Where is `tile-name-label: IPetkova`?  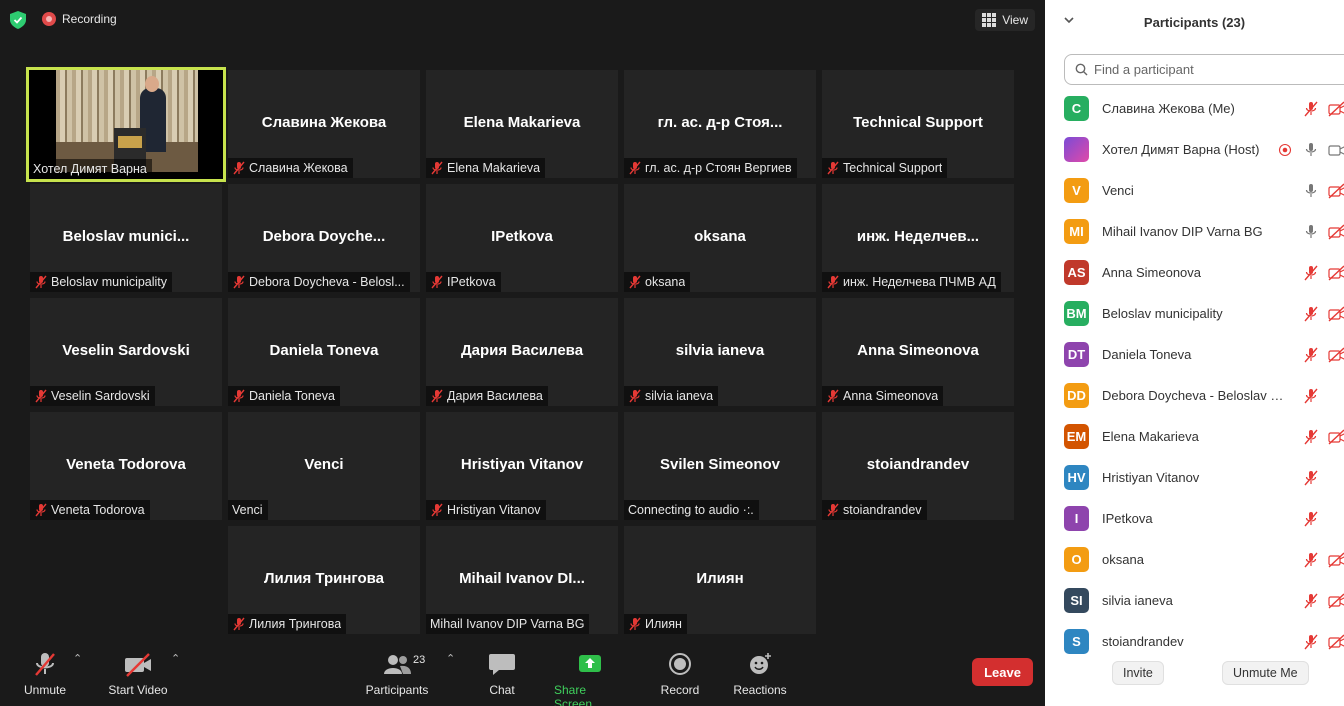
tile-name-label: IPetkova is located at coordinates (463, 282).